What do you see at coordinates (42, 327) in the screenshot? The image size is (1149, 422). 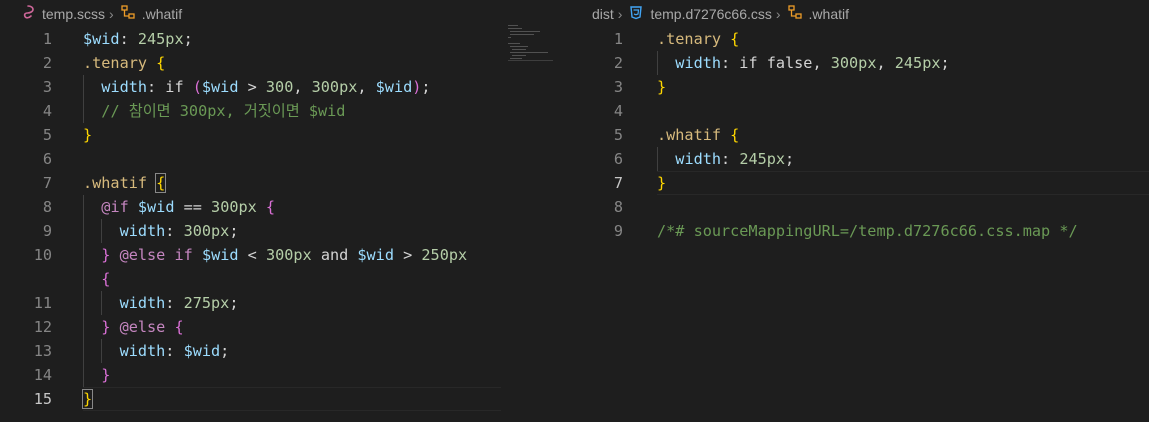 I see `line-number: 12` at bounding box center [42, 327].